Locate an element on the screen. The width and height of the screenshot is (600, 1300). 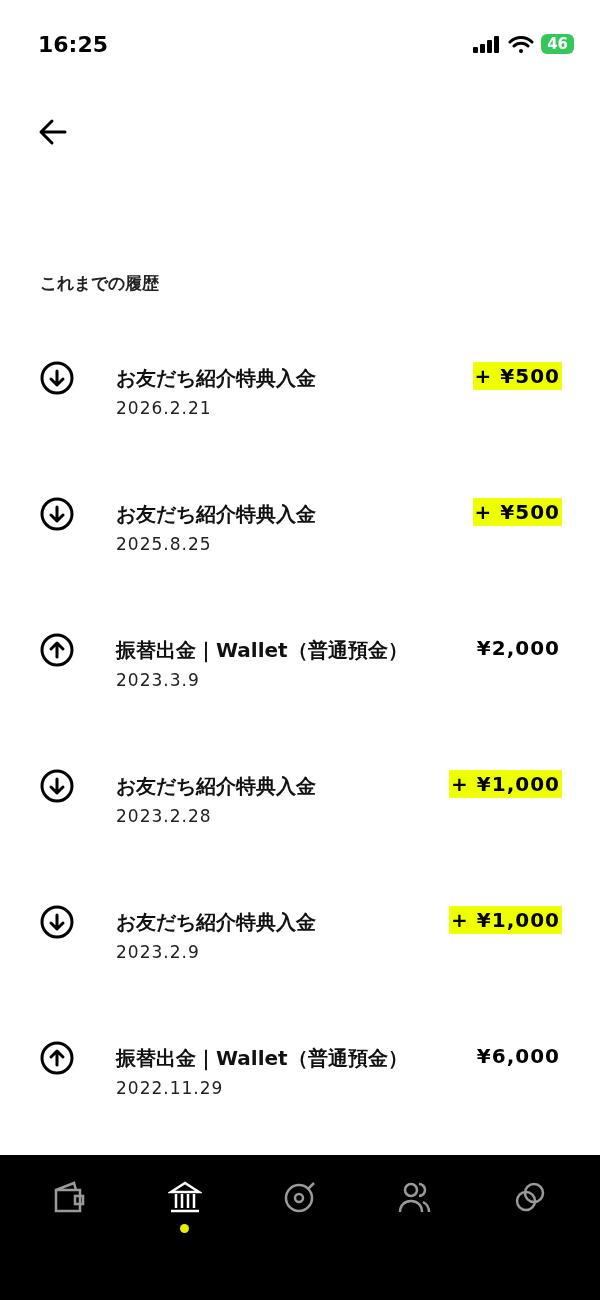
transaction-amount: ¥2,000 is located at coordinates (518, 648).